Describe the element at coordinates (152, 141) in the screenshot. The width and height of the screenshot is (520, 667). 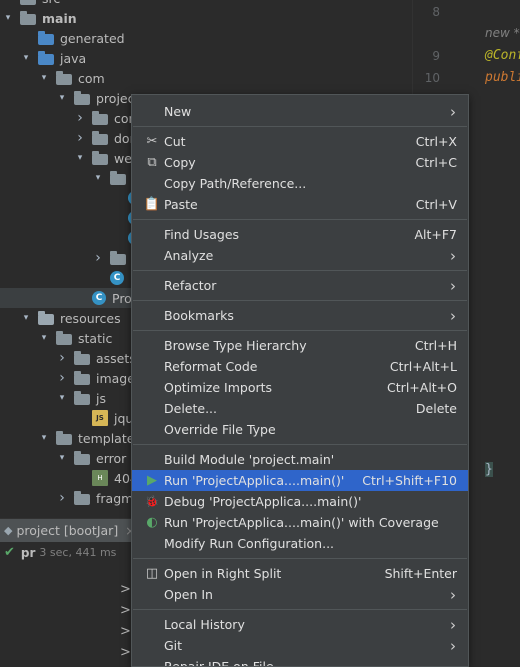
I see `cut-icon: ✂` at that location.